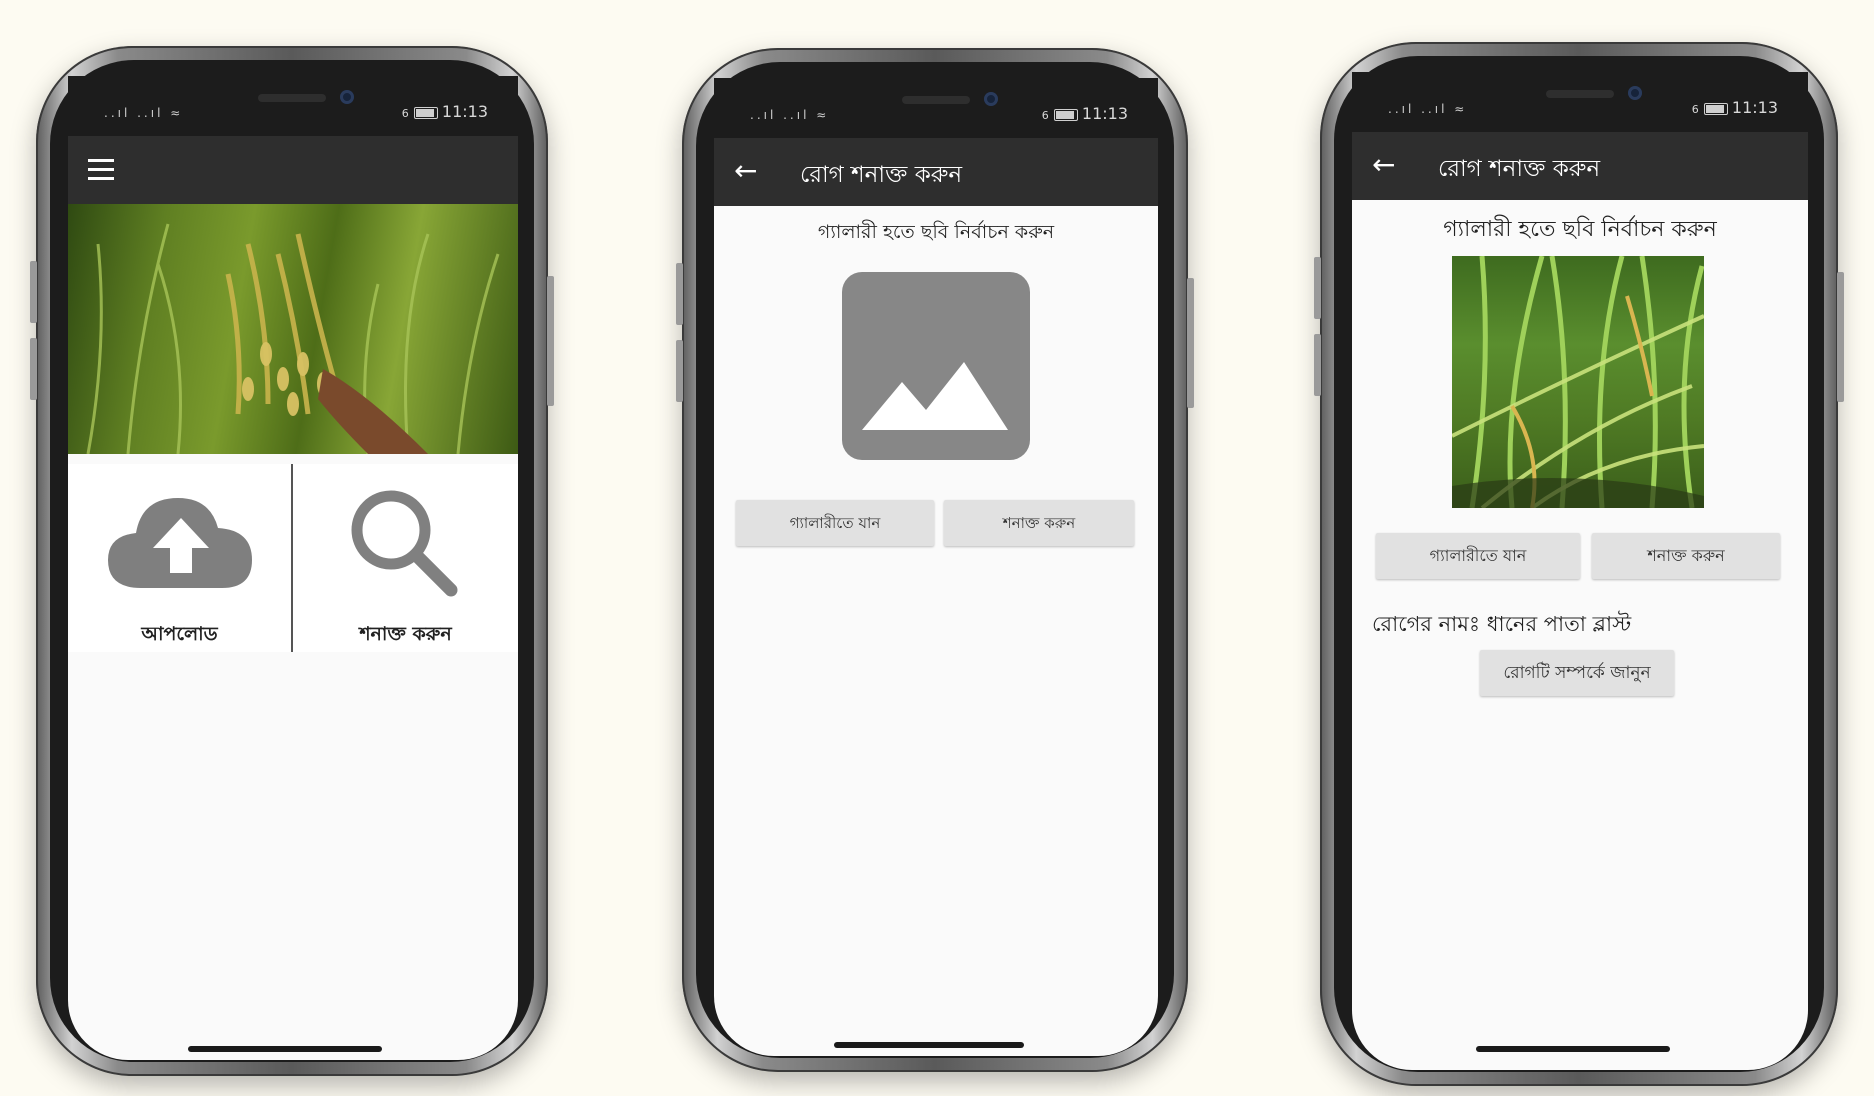 The image size is (1874, 1096). What do you see at coordinates (180, 543) in the screenshot?
I see `cloud-upload-icon` at bounding box center [180, 543].